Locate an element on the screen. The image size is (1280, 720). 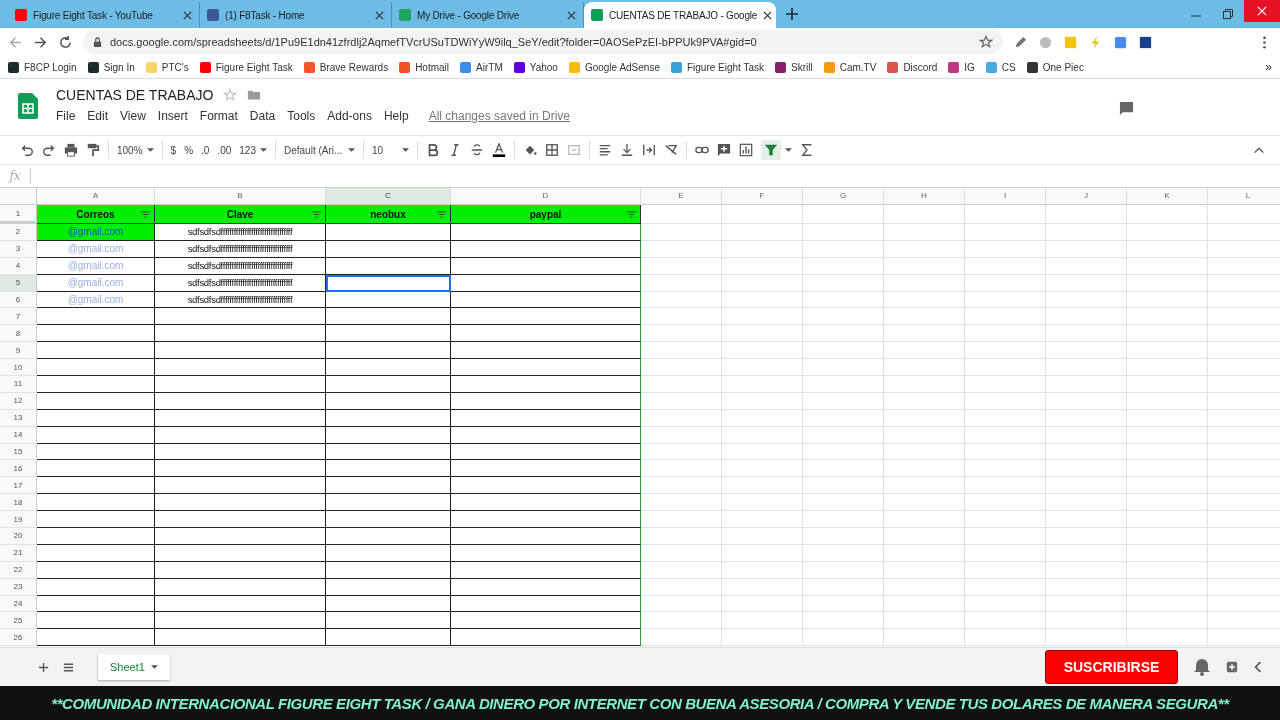
sheets-logo-icon is located at coordinates (28, 106).